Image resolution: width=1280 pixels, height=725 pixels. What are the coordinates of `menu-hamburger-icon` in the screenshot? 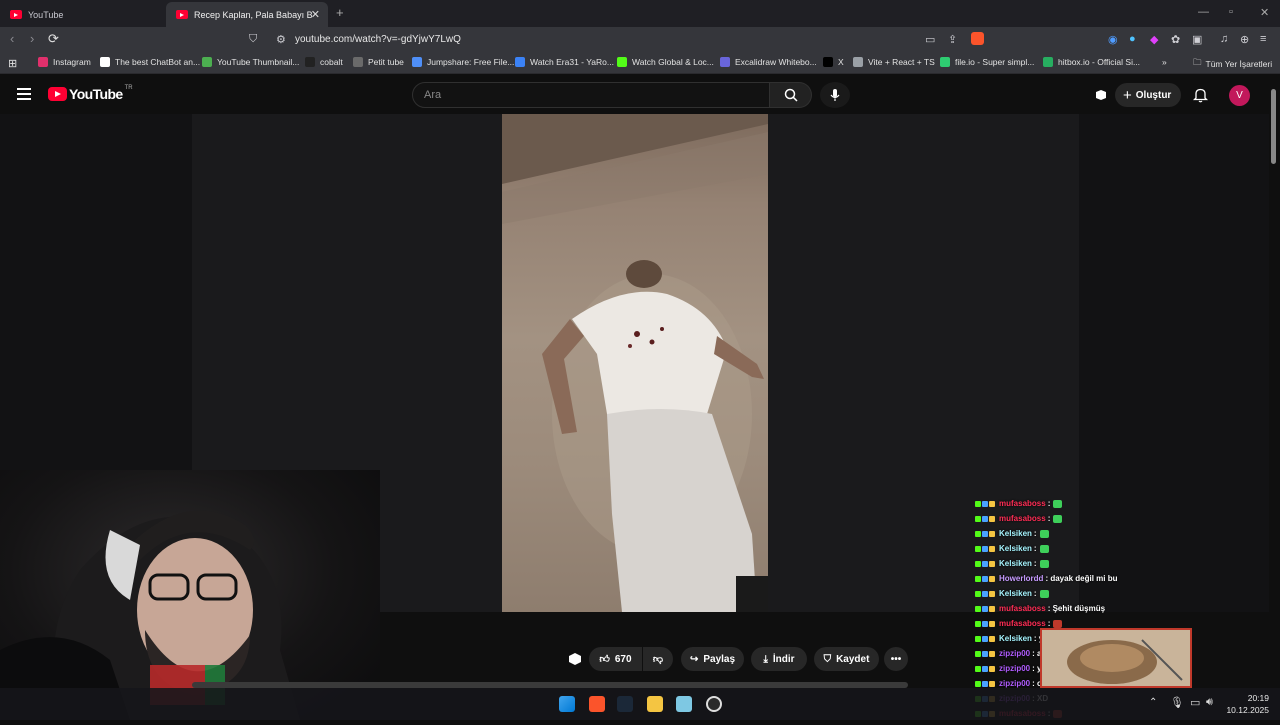 It's located at (24, 95).